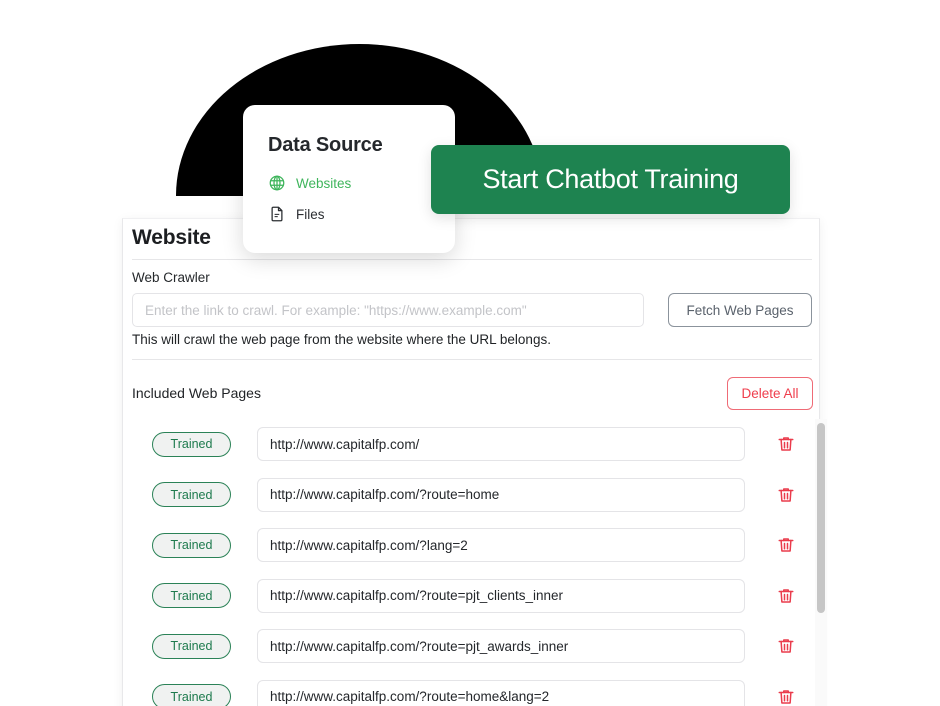  I want to click on web-crawler-row: Fetch Web Pages, so click(472, 310).